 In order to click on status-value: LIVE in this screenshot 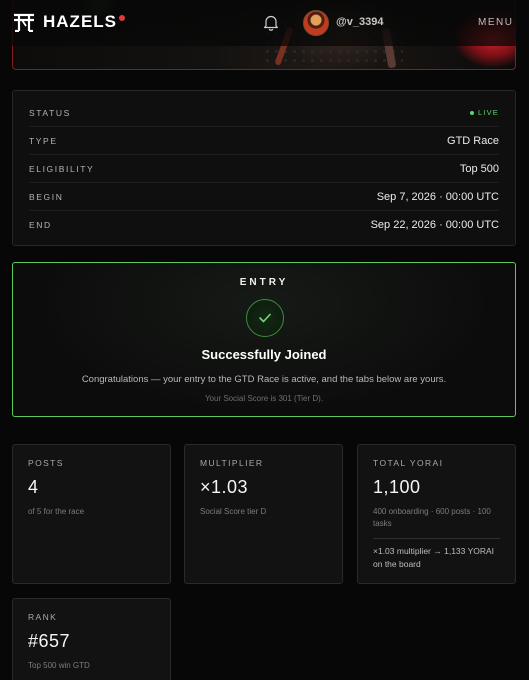, I will do `click(488, 112)`.